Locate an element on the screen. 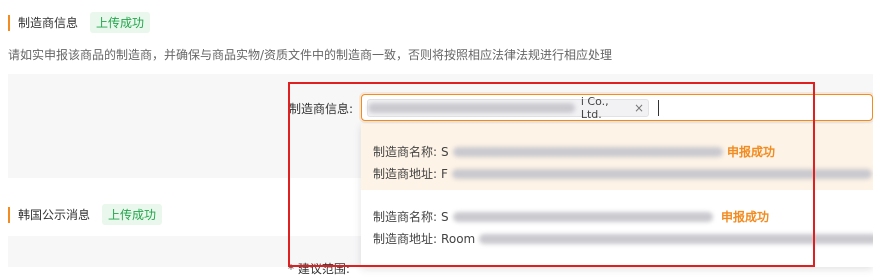 This screenshot has height=277, width=873. manufacturer-field-label: 制造商信息: is located at coordinates (321, 109).